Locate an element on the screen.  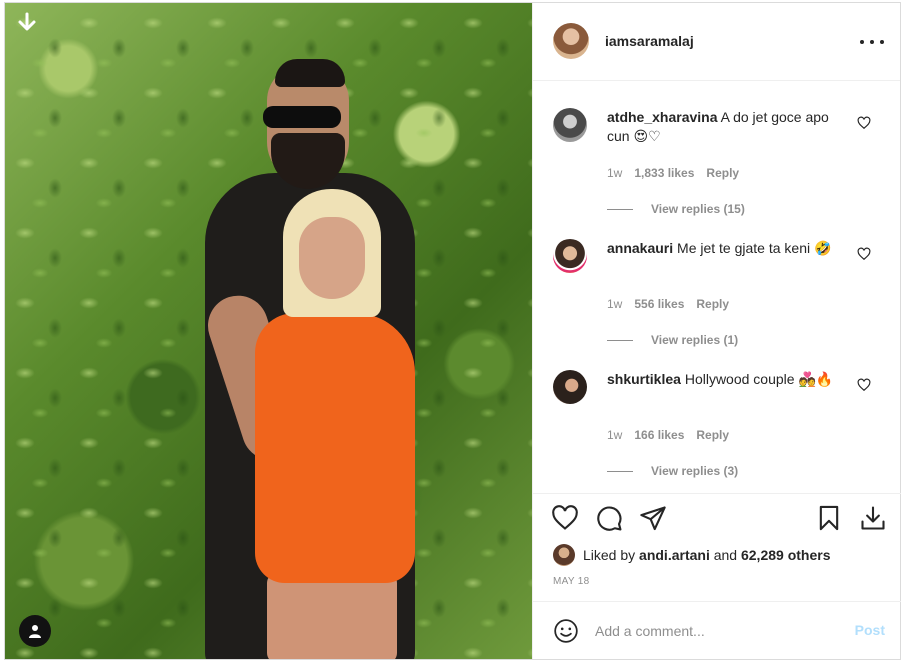
comment-text-block: shkurtiklea Hollywood couple 💑🔥 is located at coordinates (729, 380).